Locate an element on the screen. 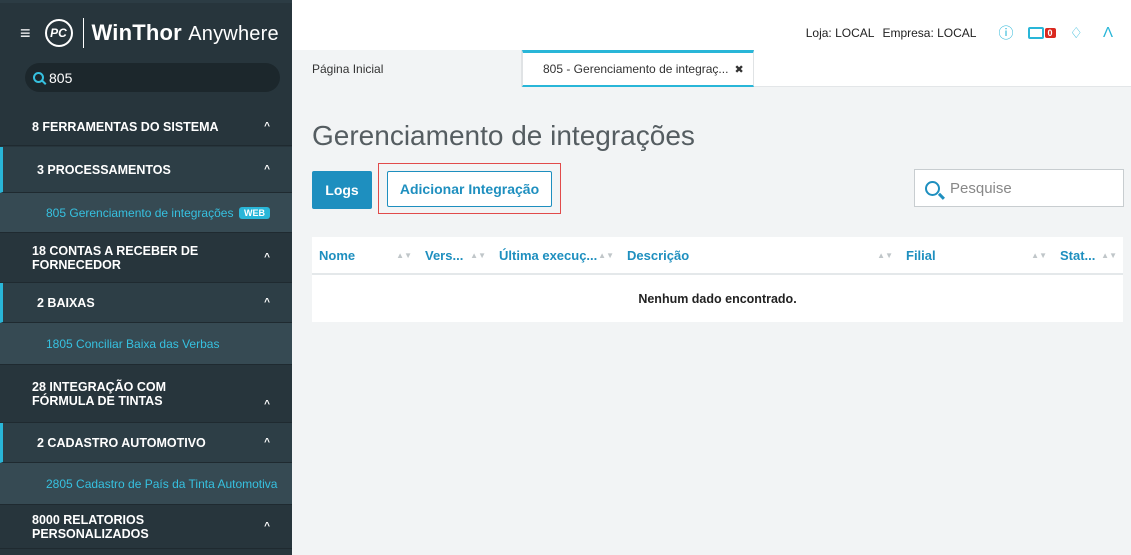  mail-count-badge: 0 is located at coordinates (1050, 32).